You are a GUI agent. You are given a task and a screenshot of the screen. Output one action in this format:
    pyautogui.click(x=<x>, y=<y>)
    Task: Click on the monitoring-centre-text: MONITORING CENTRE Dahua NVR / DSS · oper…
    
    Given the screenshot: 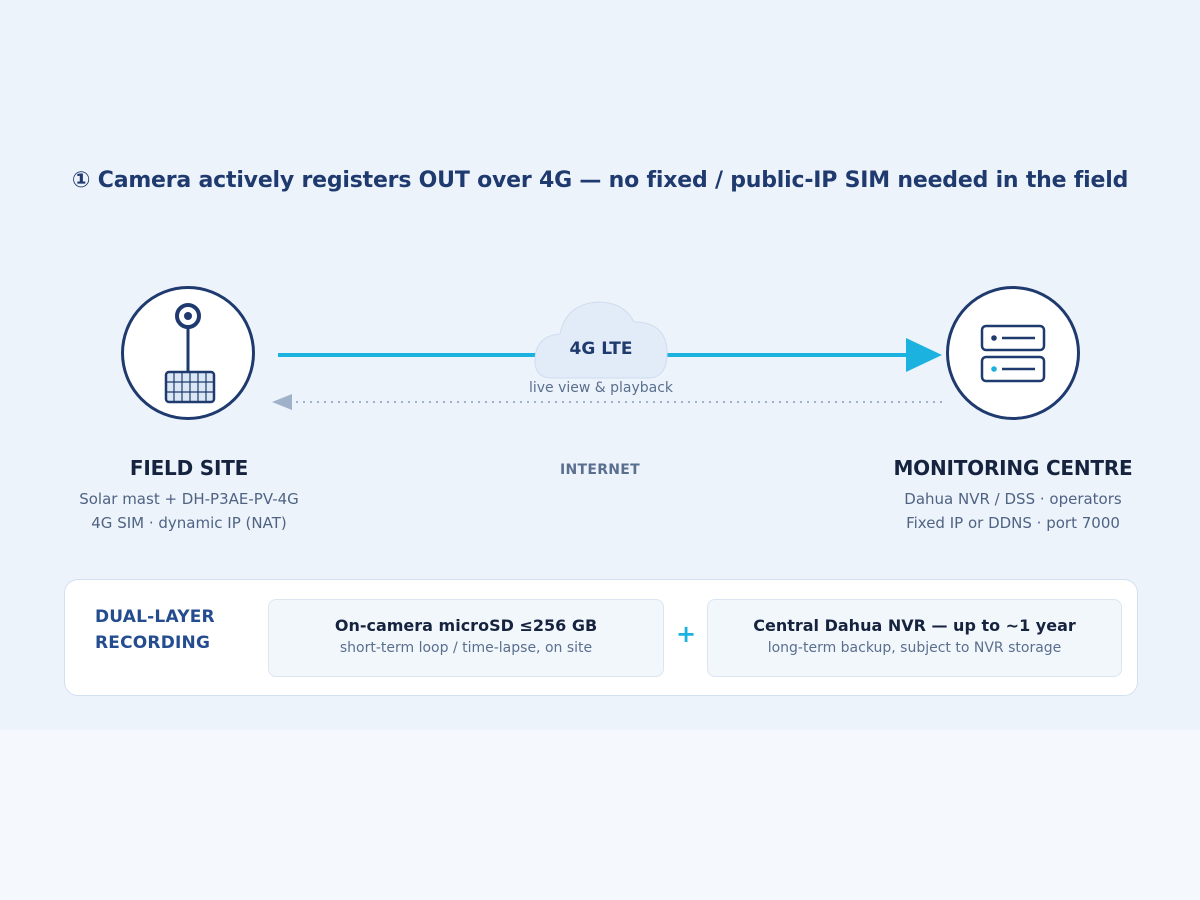 What is the action you would take?
    pyautogui.click(x=1013, y=495)
    